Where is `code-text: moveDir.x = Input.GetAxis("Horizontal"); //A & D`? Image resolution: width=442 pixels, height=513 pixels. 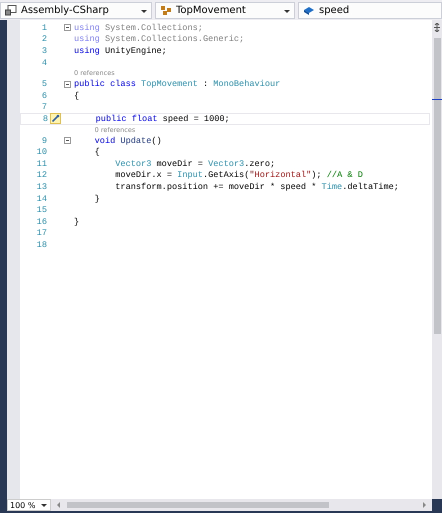
code-text: moveDir.x = Input.GetAxis("Horizontal"); //A & D is located at coordinates (238, 175).